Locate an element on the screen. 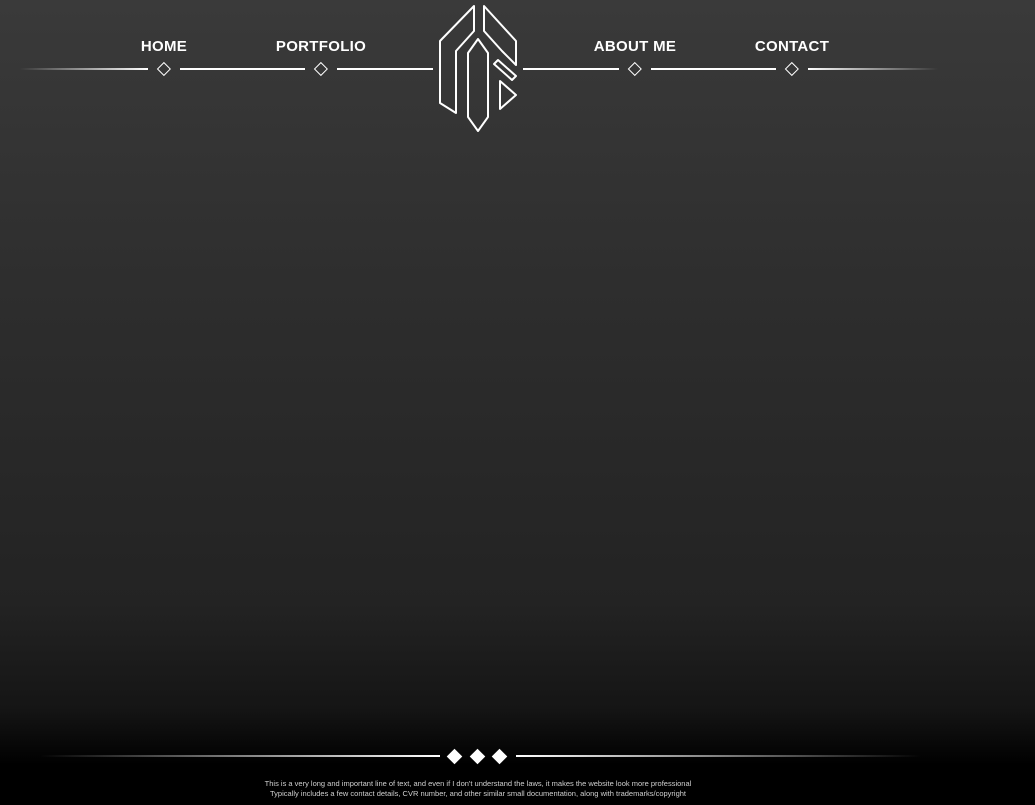 The height and width of the screenshot is (805, 1035). nav-item-label: HOME is located at coordinates (164, 46).